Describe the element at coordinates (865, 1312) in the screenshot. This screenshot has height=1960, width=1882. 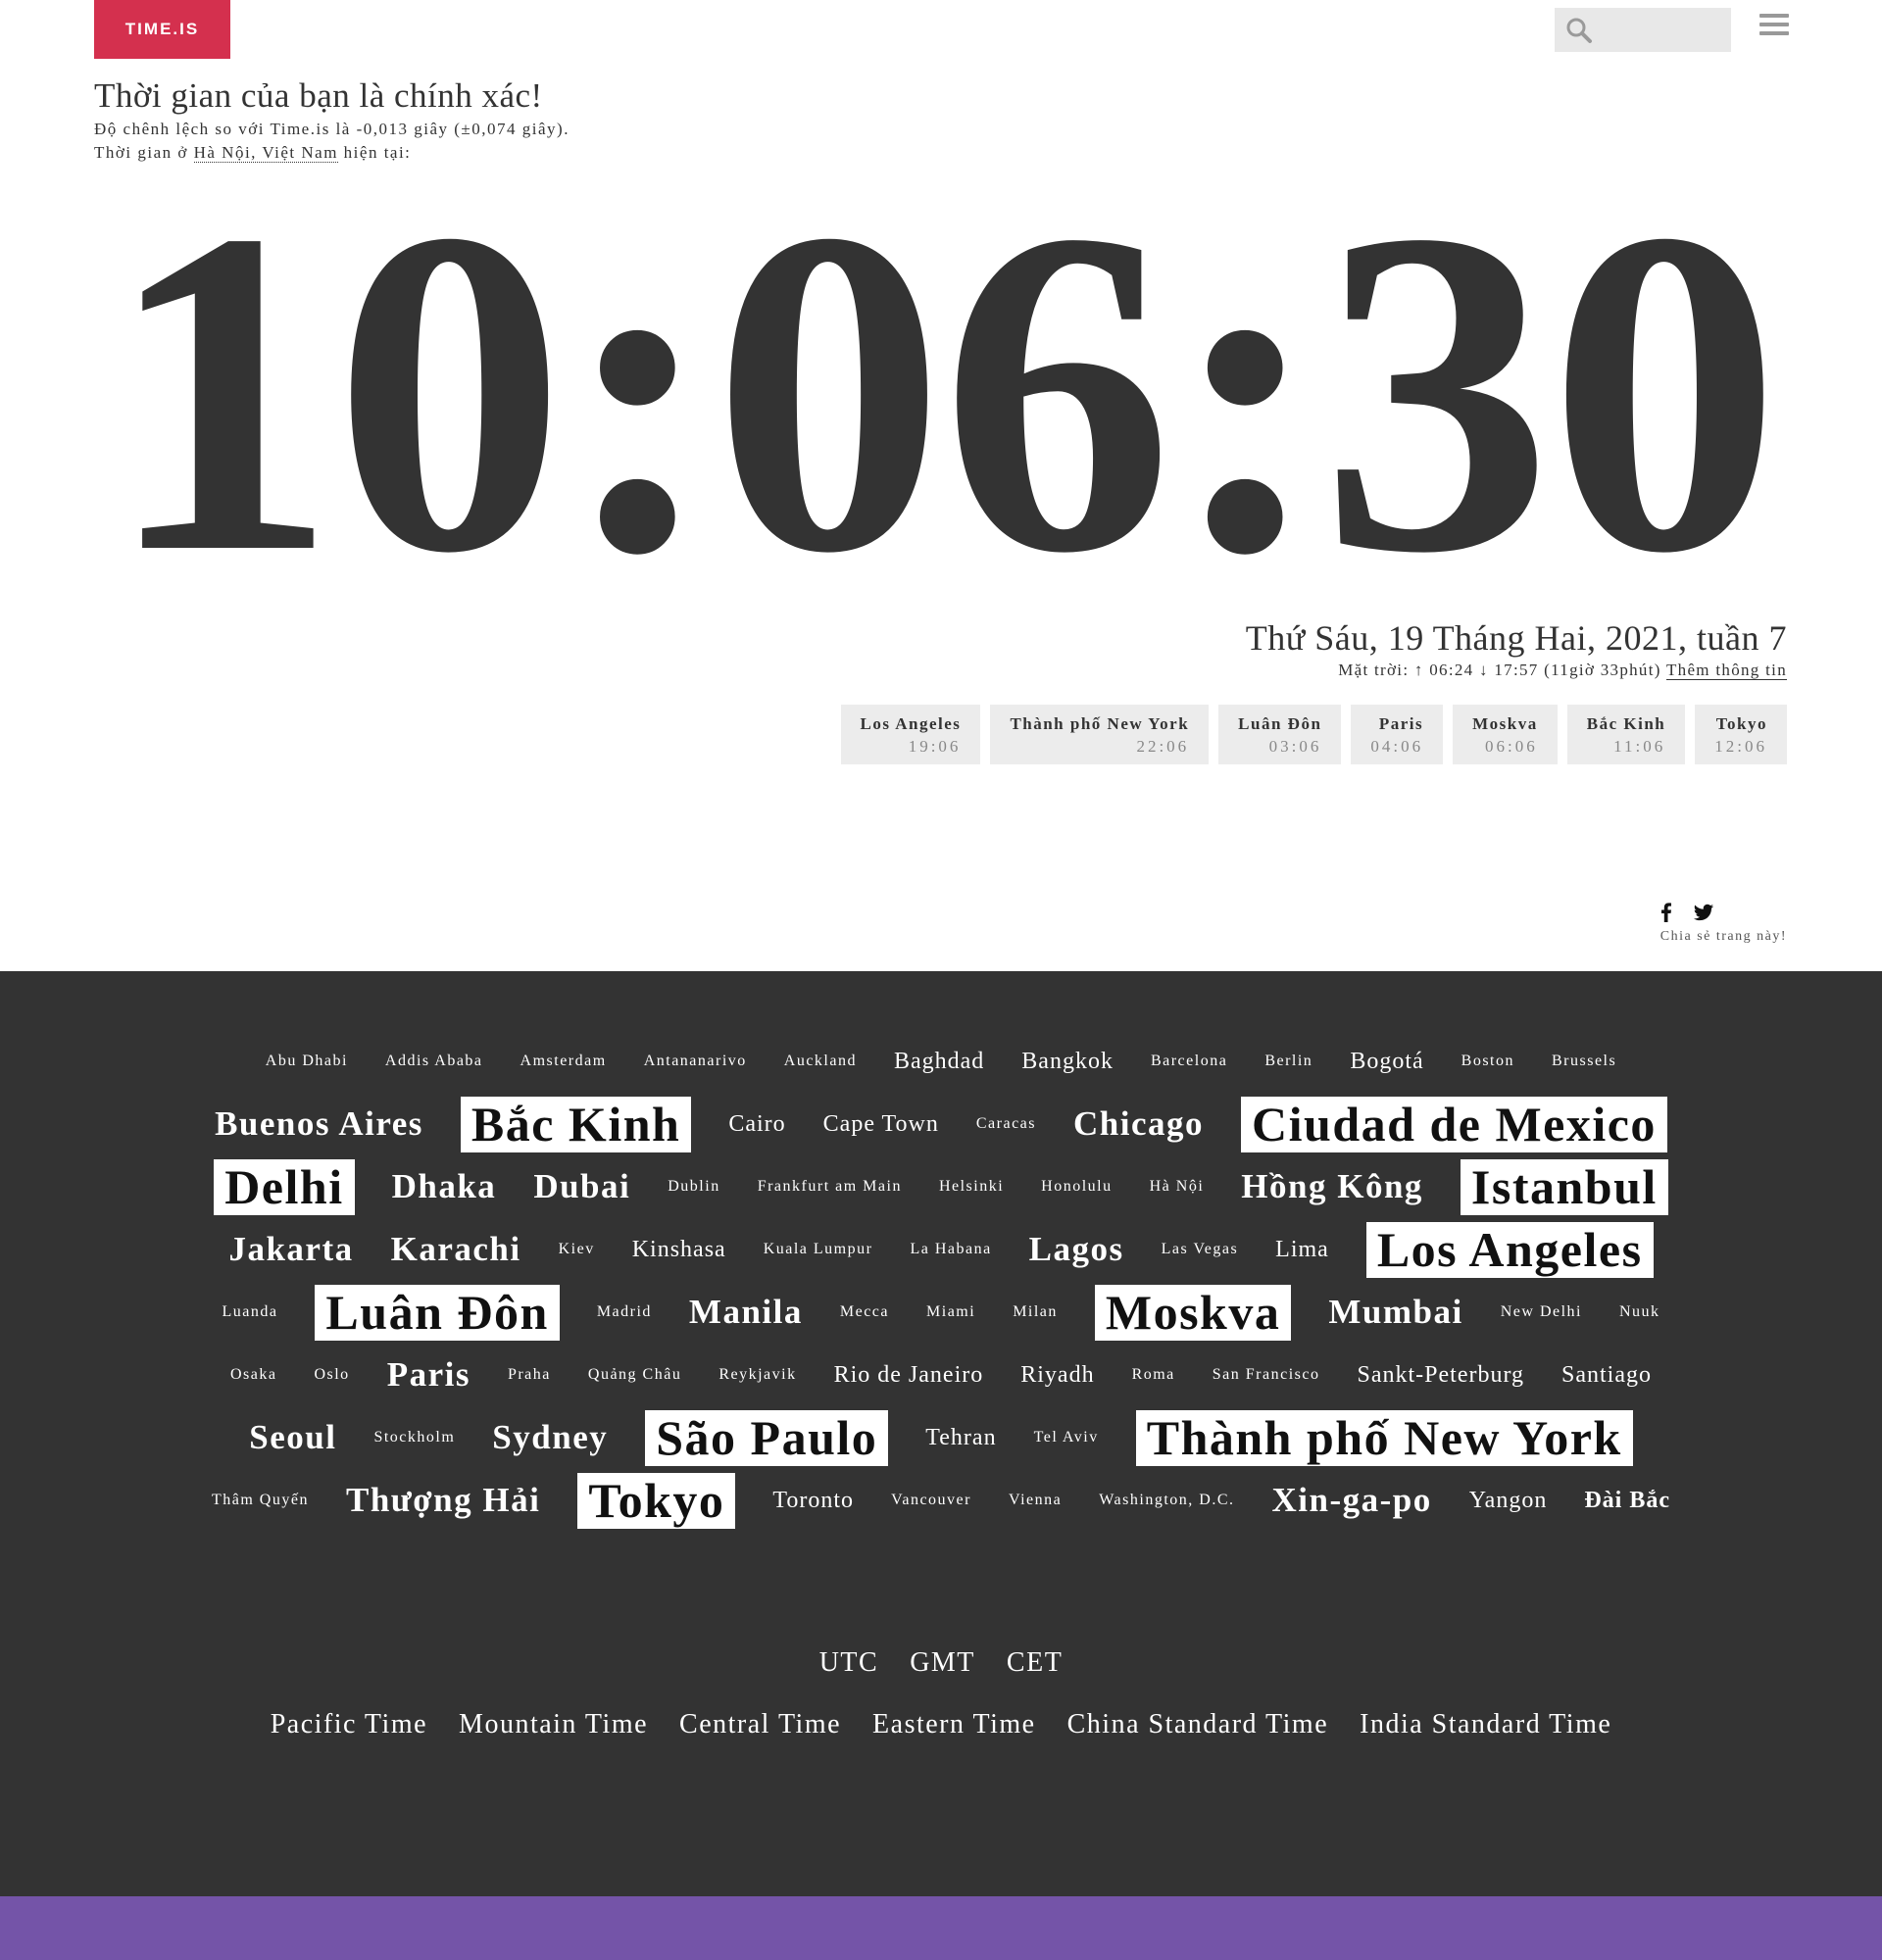
I see `city-link: Mecca` at that location.